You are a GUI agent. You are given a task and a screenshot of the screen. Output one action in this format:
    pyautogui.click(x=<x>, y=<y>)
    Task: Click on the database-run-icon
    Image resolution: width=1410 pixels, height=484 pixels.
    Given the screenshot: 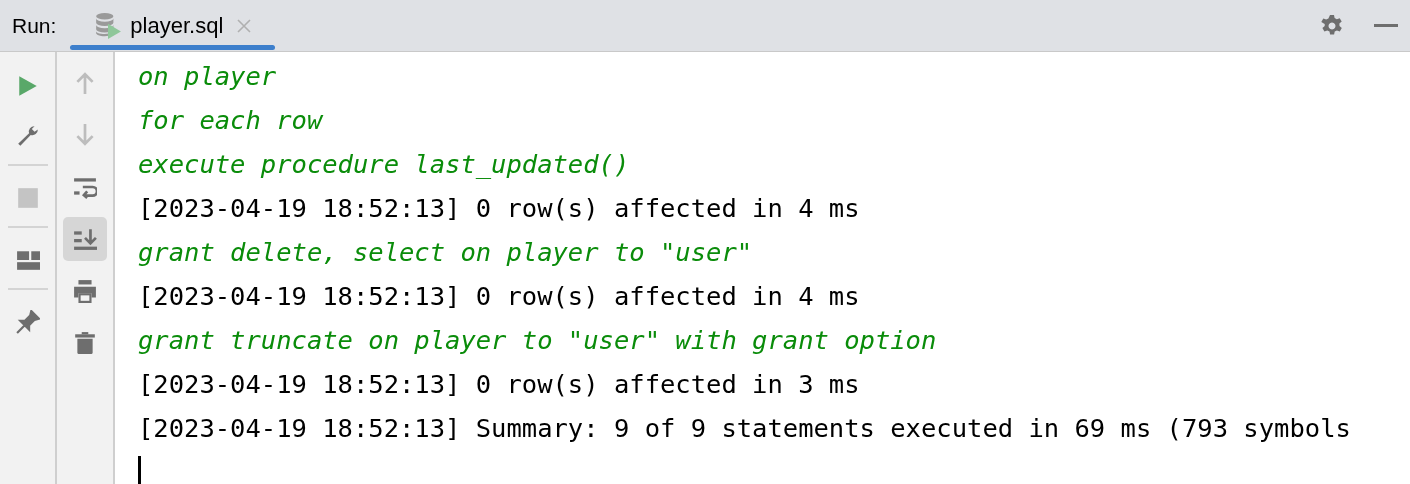 What is the action you would take?
    pyautogui.click(x=108, y=25)
    